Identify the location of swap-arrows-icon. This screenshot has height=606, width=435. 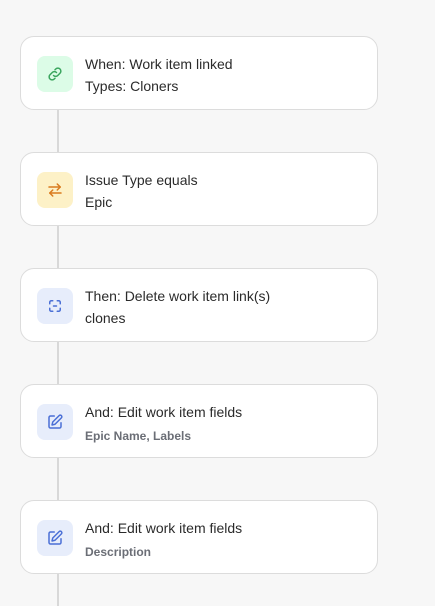
(55, 190).